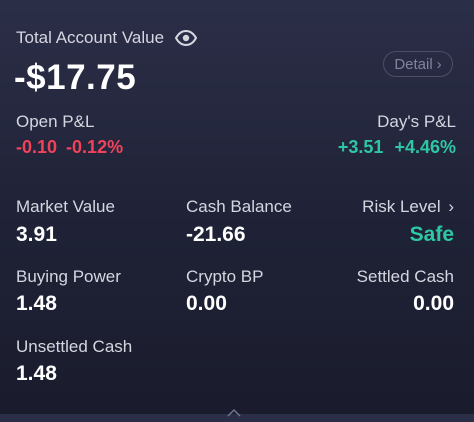  What do you see at coordinates (216, 234) in the screenshot?
I see `cash-balance-value: -21.66` at bounding box center [216, 234].